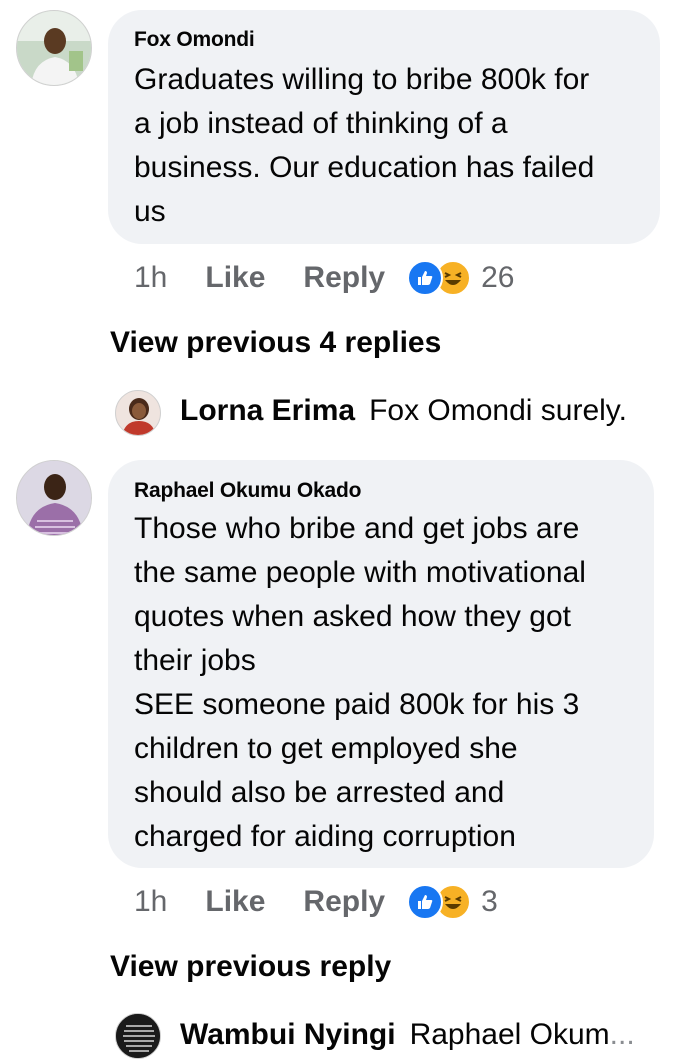 This screenshot has width=693, height=1060. I want to click on reply-text: Raphael Okum, so click(509, 1034).